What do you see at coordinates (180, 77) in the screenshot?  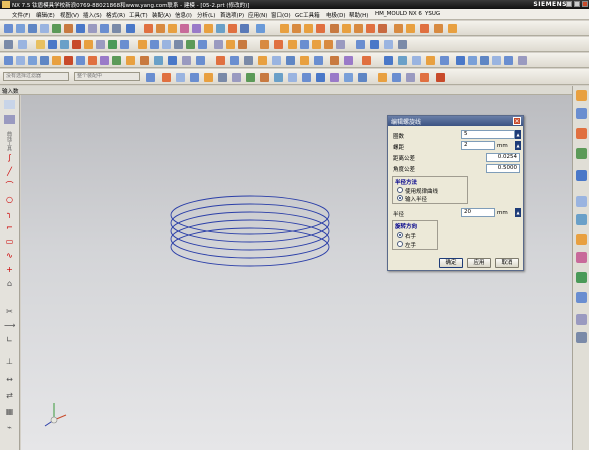 I see `select-face-icon` at bounding box center [180, 77].